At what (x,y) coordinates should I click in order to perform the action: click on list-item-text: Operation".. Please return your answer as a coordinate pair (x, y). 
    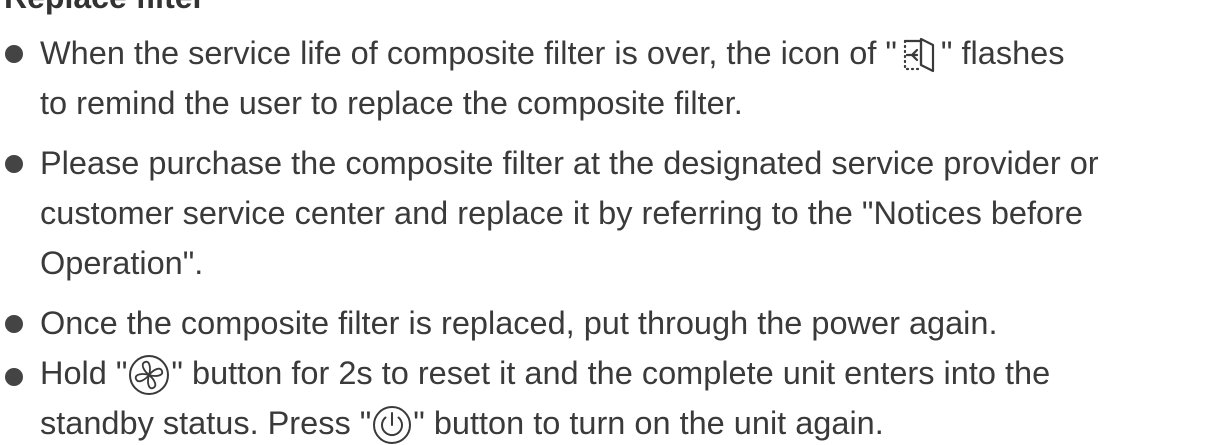
    Looking at the image, I should click on (122, 263).